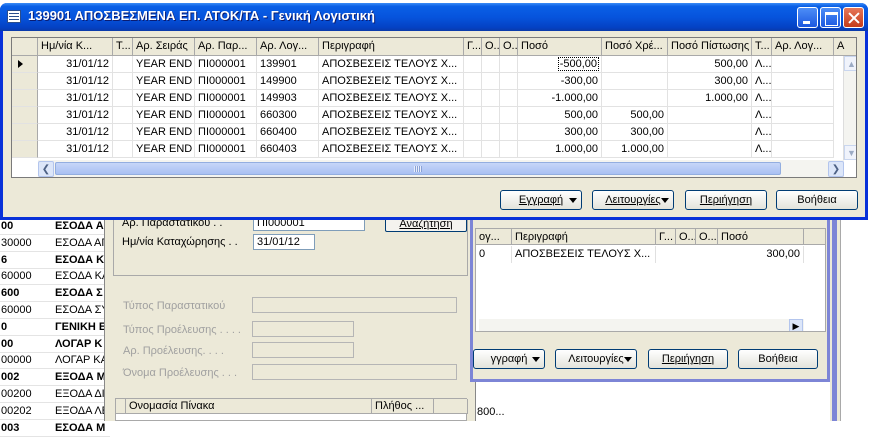  I want to click on account-list-row: 00202 ΕΞΟΔΑ ΛΕ, so click(55, 411).